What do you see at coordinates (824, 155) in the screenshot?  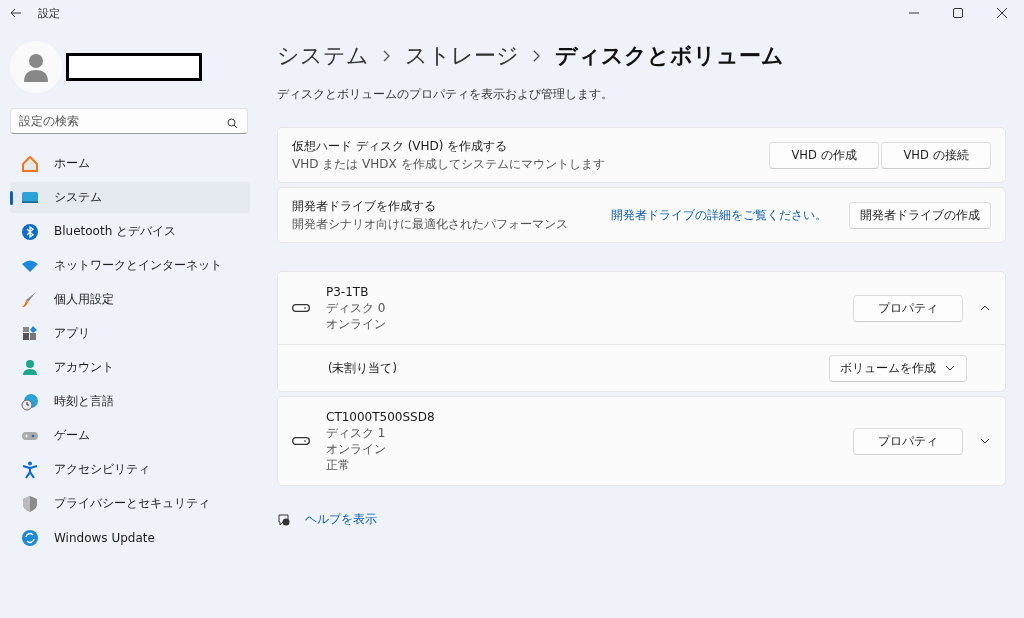 I see `action-button: VHD の作成` at bounding box center [824, 155].